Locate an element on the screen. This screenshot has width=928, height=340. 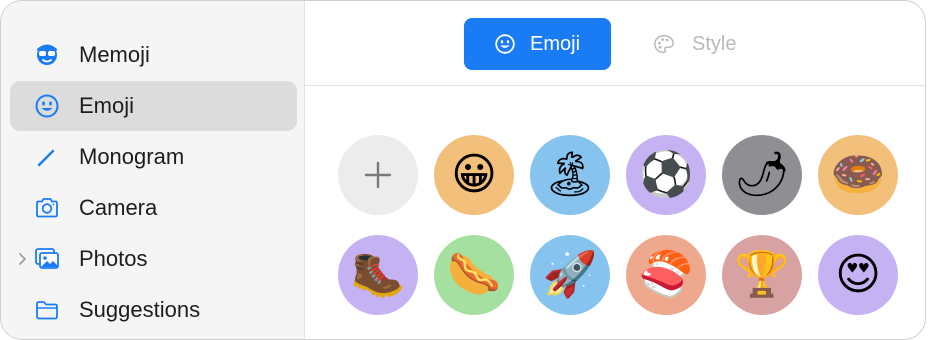
emoji-trophy: 🏆 is located at coordinates (762, 275).